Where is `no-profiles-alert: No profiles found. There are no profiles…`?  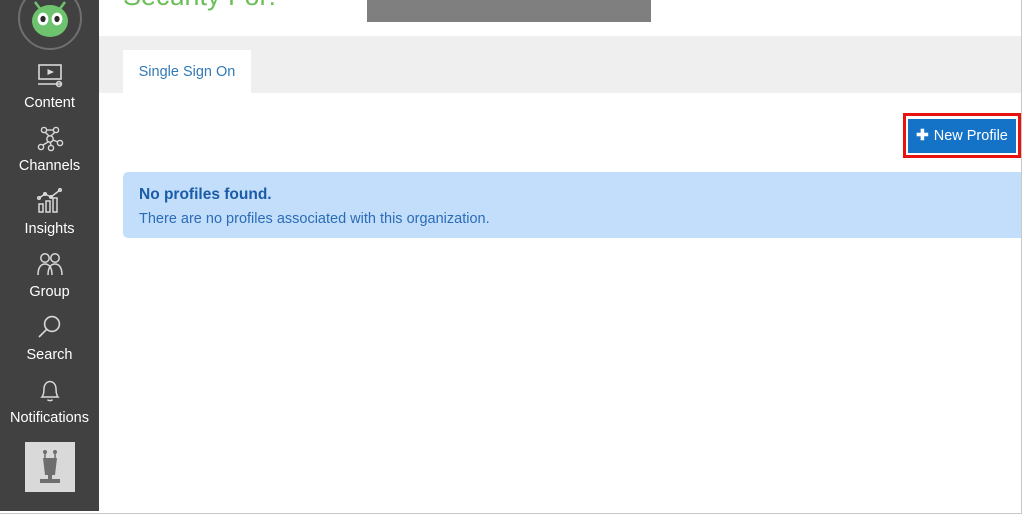
no-profiles-alert: No profiles found. There are no profiles… is located at coordinates (572, 205).